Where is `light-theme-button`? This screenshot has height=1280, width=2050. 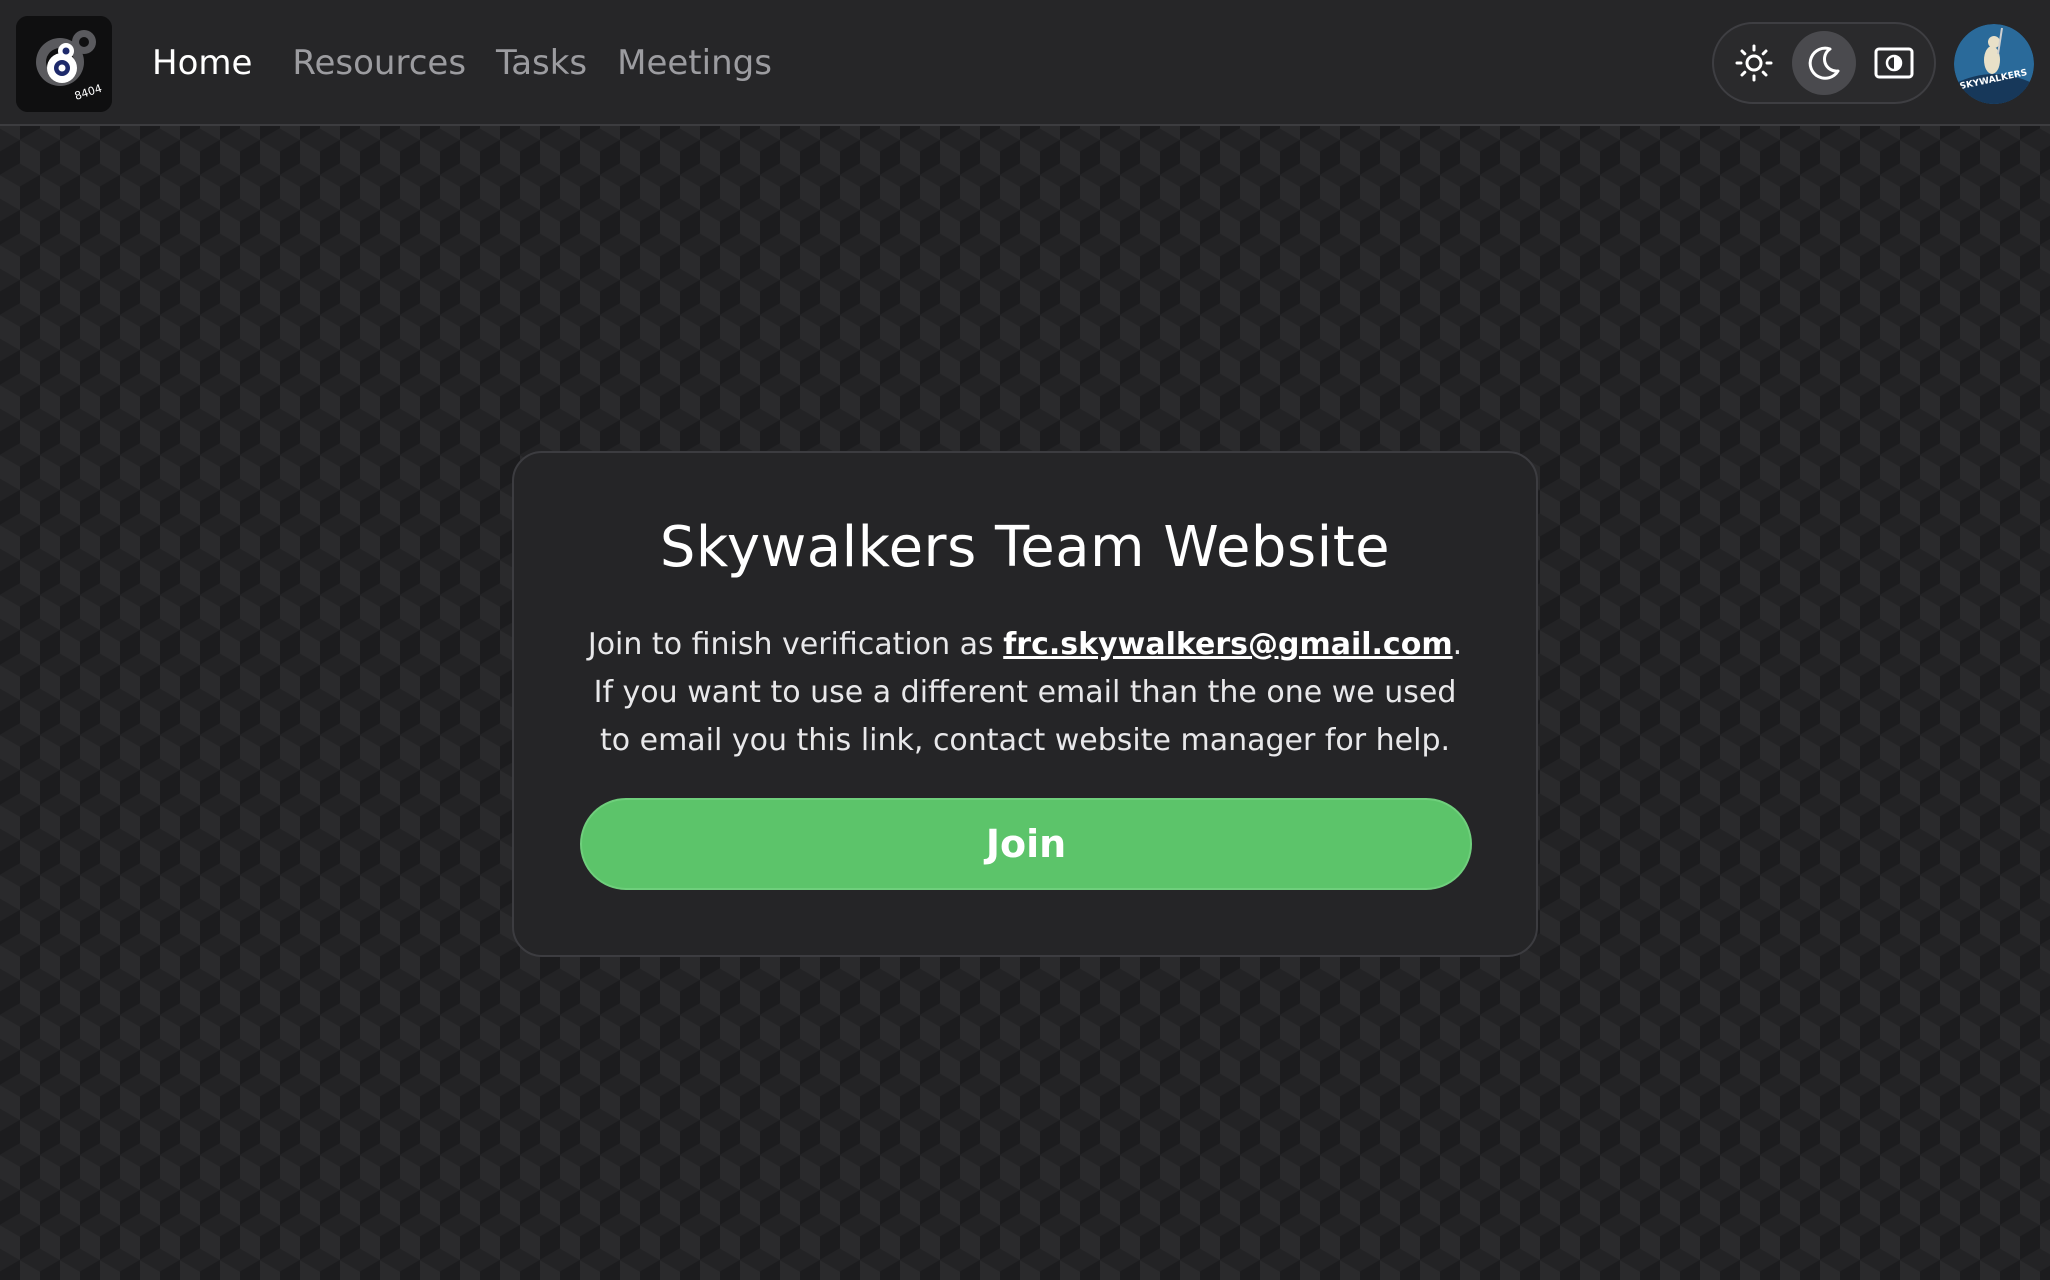 light-theme-button is located at coordinates (1754, 63).